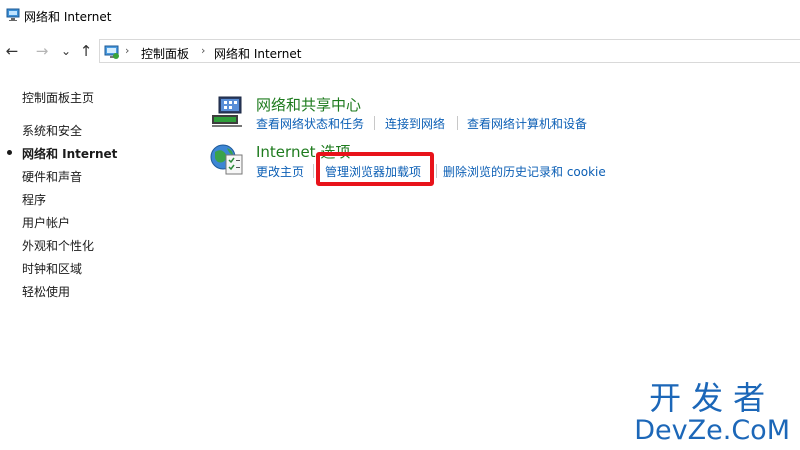 The height and width of the screenshot is (450, 800). I want to click on sidebar-item-hardware-sound: 硬件和声音, so click(52, 176).